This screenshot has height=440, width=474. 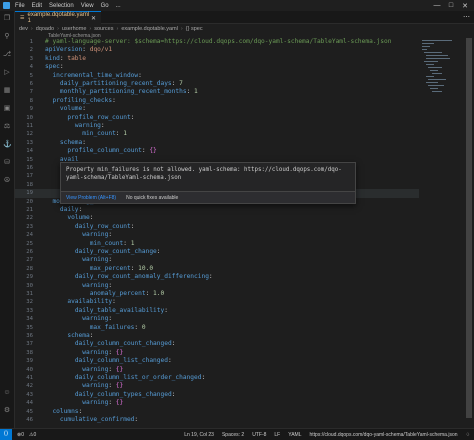 What do you see at coordinates (95, 328) in the screenshot?
I see `code-line: max_failures: 0` at bounding box center [95, 328].